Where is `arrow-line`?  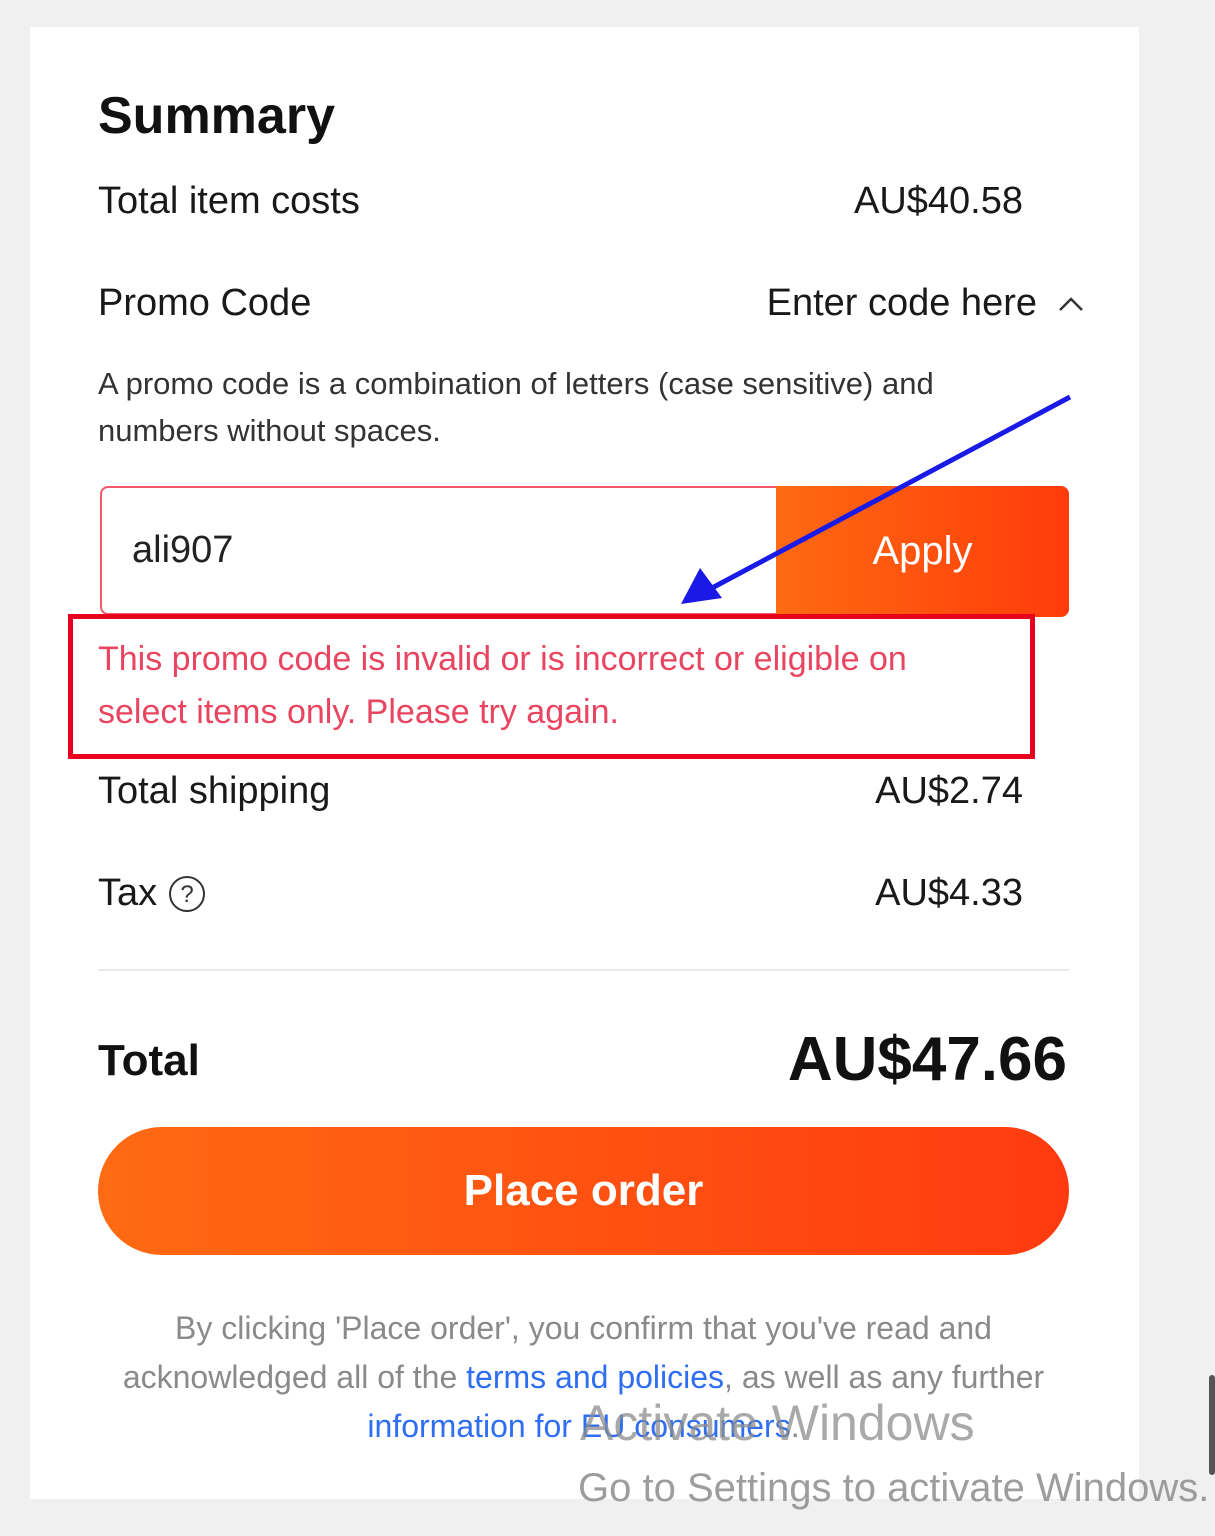 arrow-line is located at coordinates (891, 492).